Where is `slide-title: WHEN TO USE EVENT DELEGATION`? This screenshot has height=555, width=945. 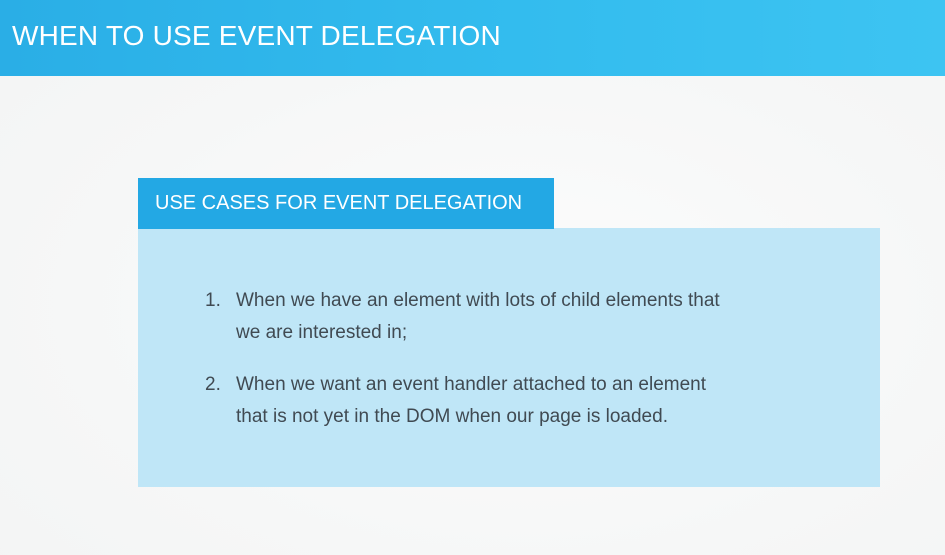 slide-title: WHEN TO USE EVENT DELEGATION is located at coordinates (256, 35).